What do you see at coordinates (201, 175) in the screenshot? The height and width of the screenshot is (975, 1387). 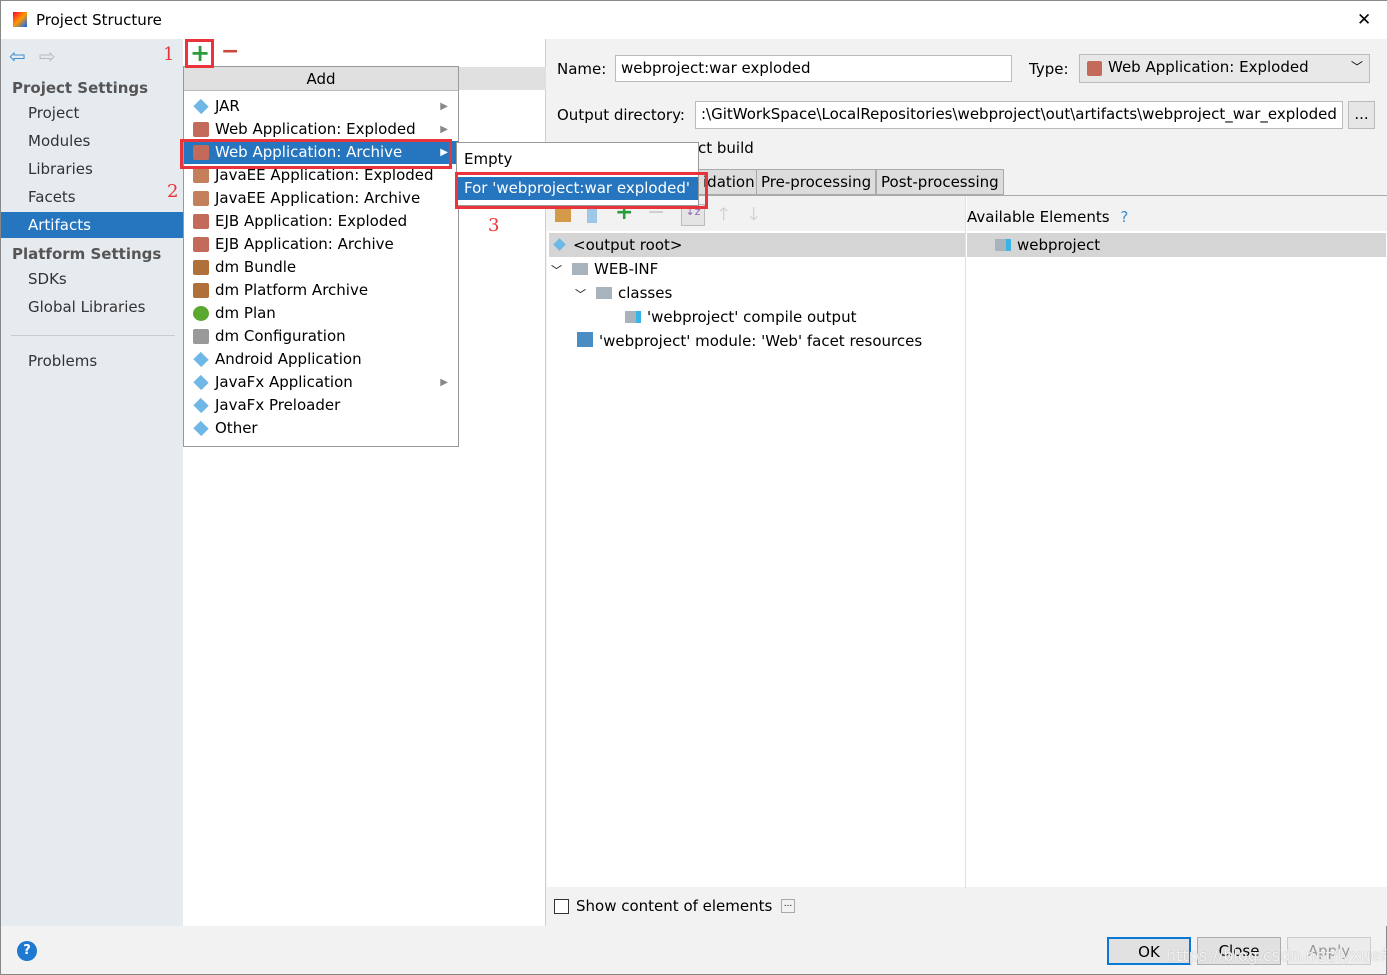 I see `javaee-icon` at bounding box center [201, 175].